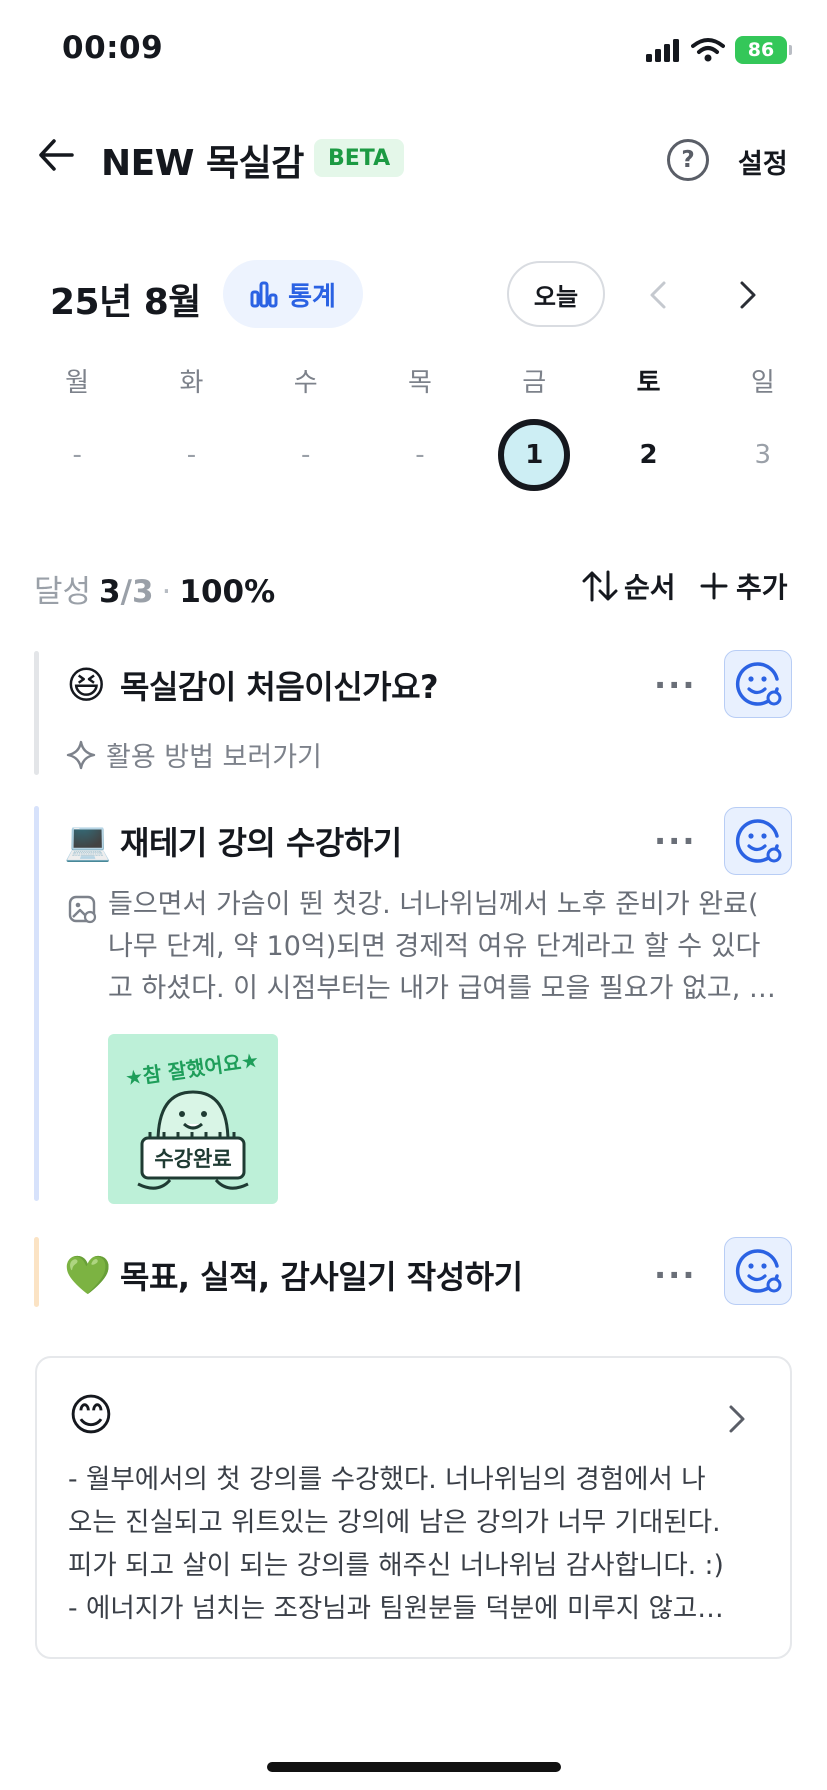 This screenshot has width=827, height=1790. I want to click on sort-order-button: 순서, so click(629, 586).